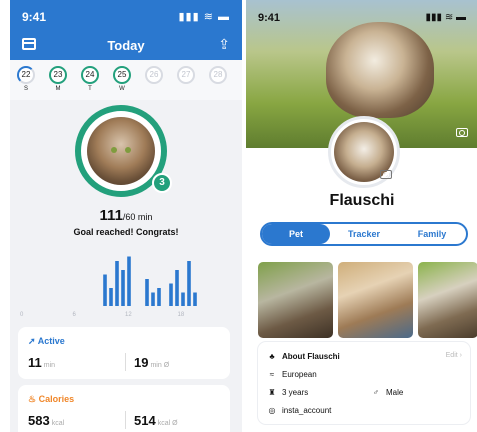 The image size is (477, 432). What do you see at coordinates (376, 392) in the screenshot?
I see `male-icon: ♂` at bounding box center [376, 392].